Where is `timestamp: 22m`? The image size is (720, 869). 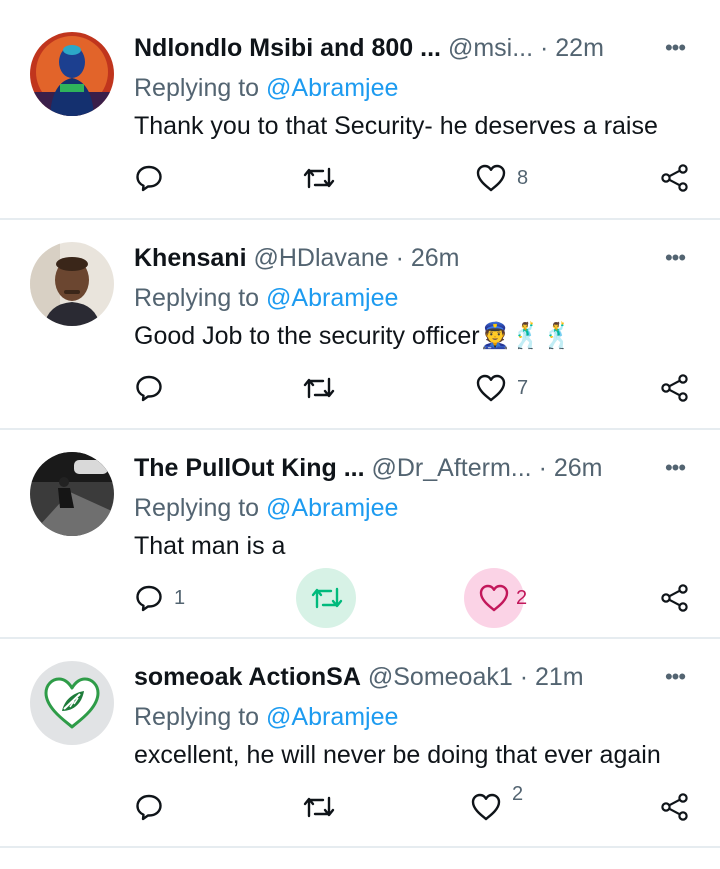
timestamp: 22m is located at coordinates (579, 48).